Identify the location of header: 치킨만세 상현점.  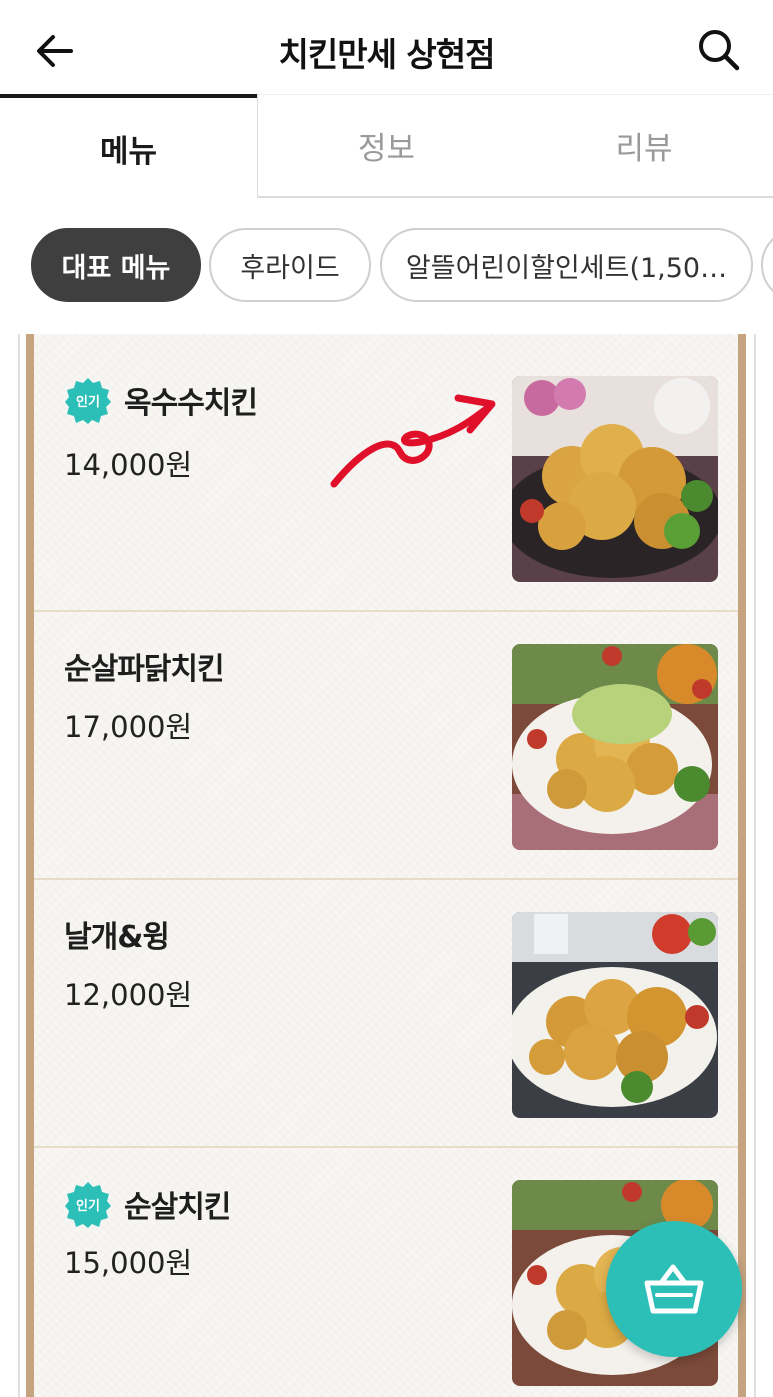
(386, 48).